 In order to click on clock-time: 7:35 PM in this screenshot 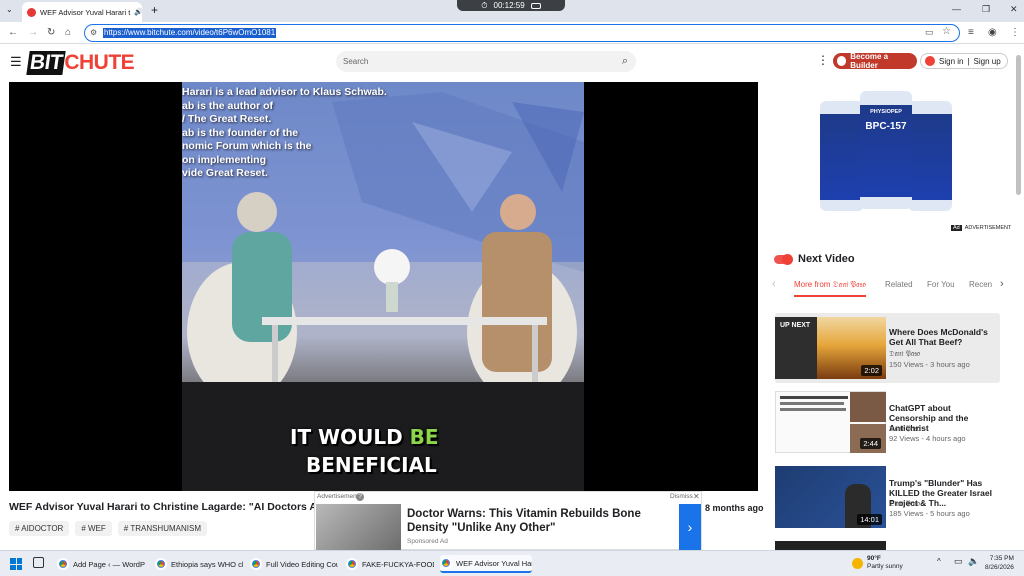, I will do `click(1001, 558)`.